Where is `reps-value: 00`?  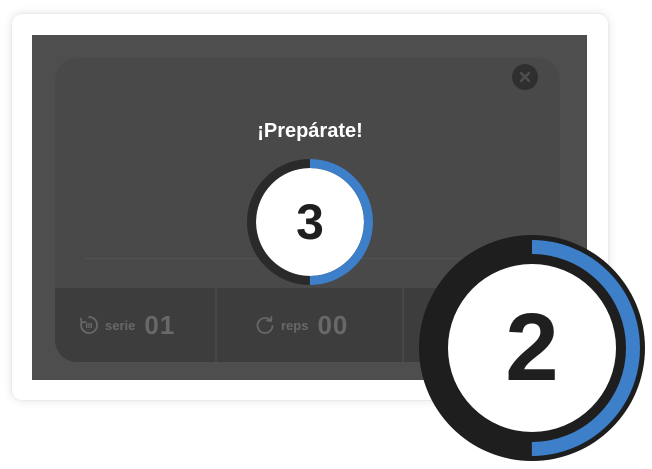
reps-value: 00 is located at coordinates (333, 324).